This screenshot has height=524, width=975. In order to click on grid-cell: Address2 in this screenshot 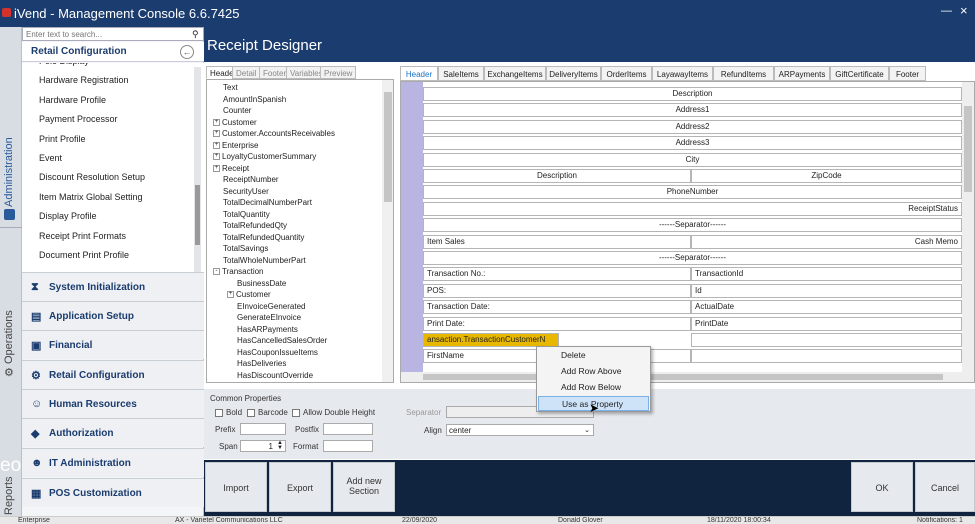, I will do `click(692, 126)`.